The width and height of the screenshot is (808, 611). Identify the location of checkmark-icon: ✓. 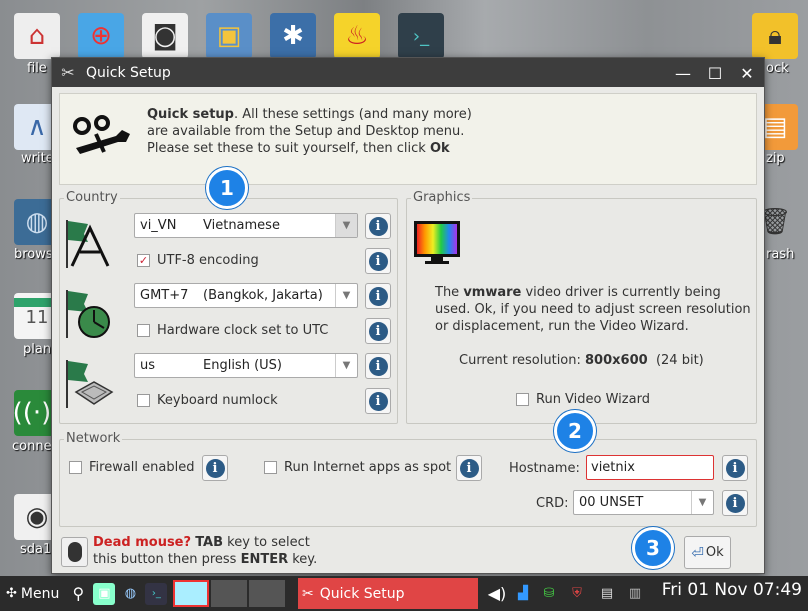
(143, 260).